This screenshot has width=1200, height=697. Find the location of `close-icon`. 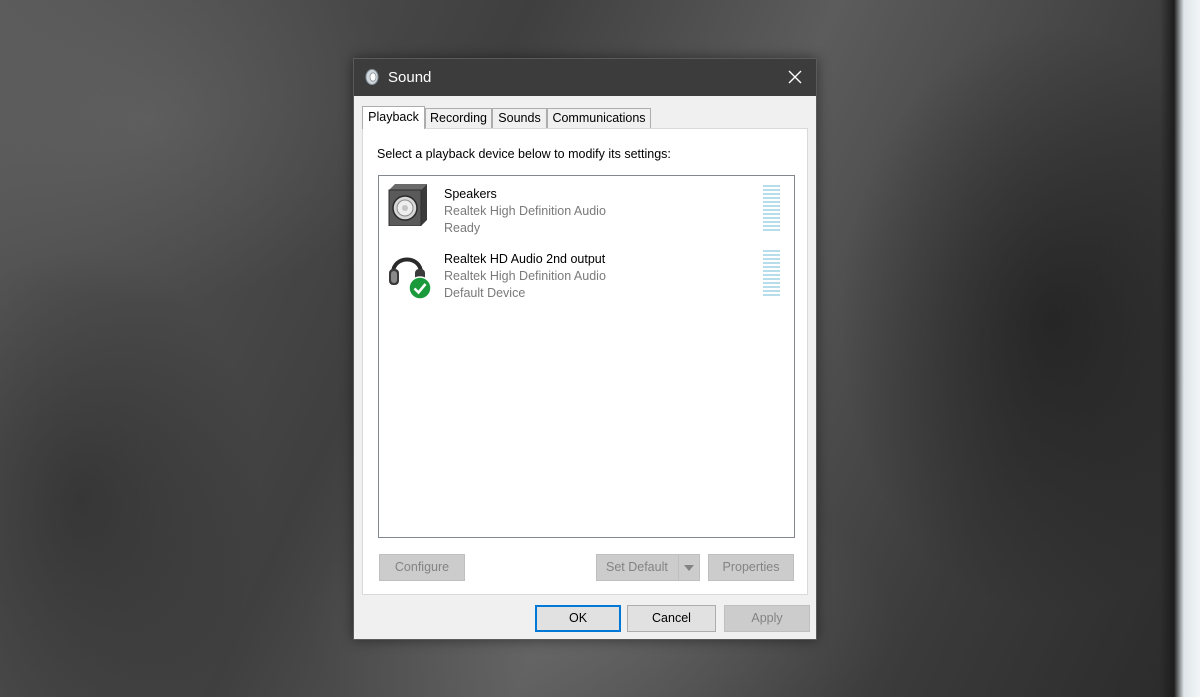

close-icon is located at coordinates (795, 77).